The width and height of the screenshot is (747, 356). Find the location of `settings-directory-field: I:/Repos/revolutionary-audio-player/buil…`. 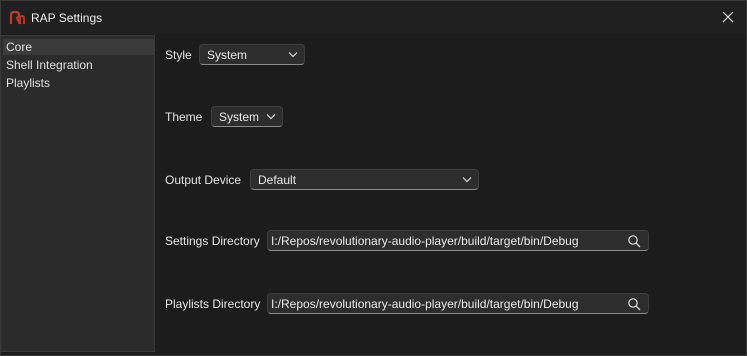

settings-directory-field: I:/Repos/revolutionary-audio-player/buil… is located at coordinates (458, 240).